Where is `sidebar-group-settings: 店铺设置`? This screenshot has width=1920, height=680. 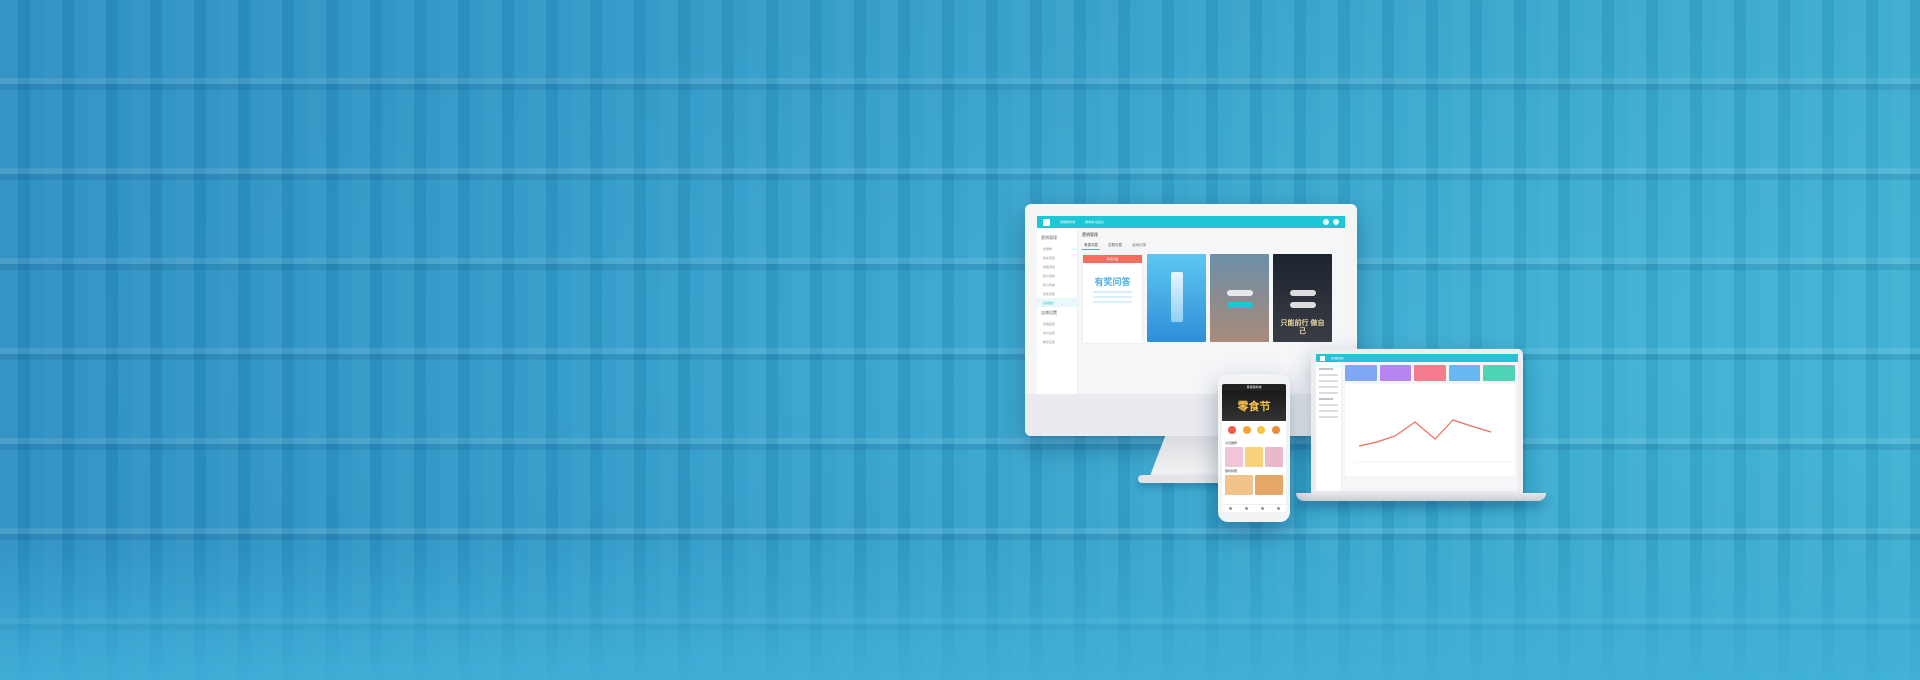 sidebar-group-settings: 店铺设置 is located at coordinates (1049, 312).